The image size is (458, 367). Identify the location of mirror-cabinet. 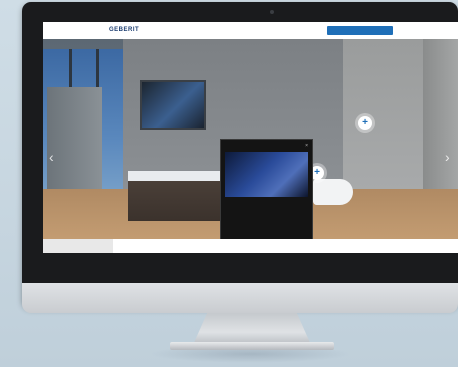
(173, 105).